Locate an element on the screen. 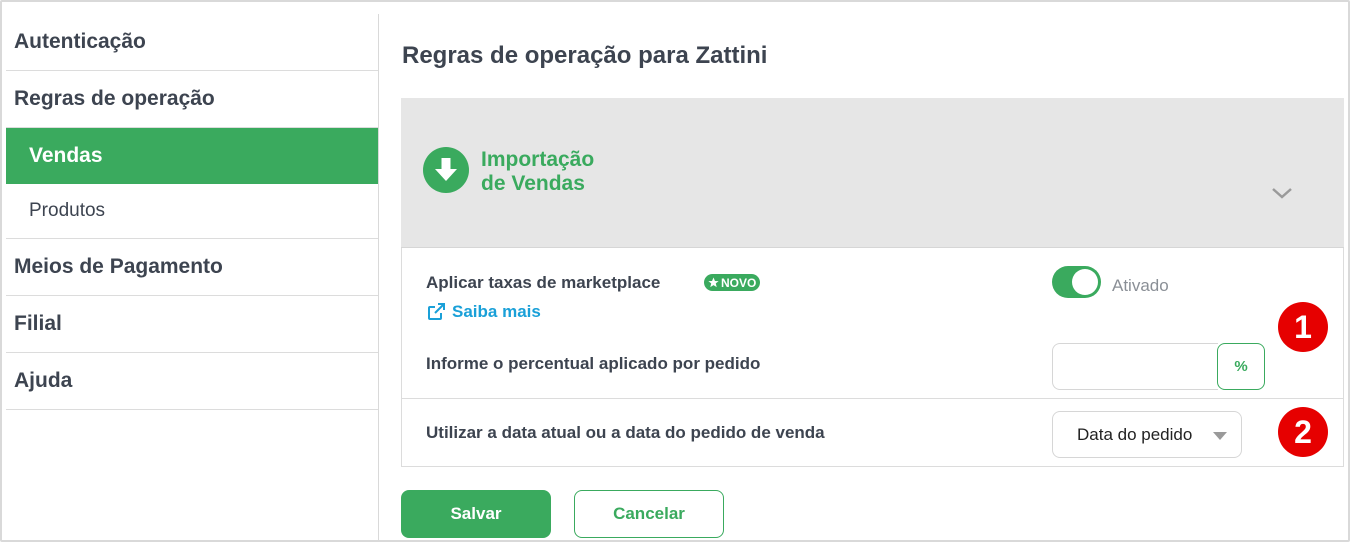 The height and width of the screenshot is (542, 1350). new-badge: NOVO is located at coordinates (732, 282).